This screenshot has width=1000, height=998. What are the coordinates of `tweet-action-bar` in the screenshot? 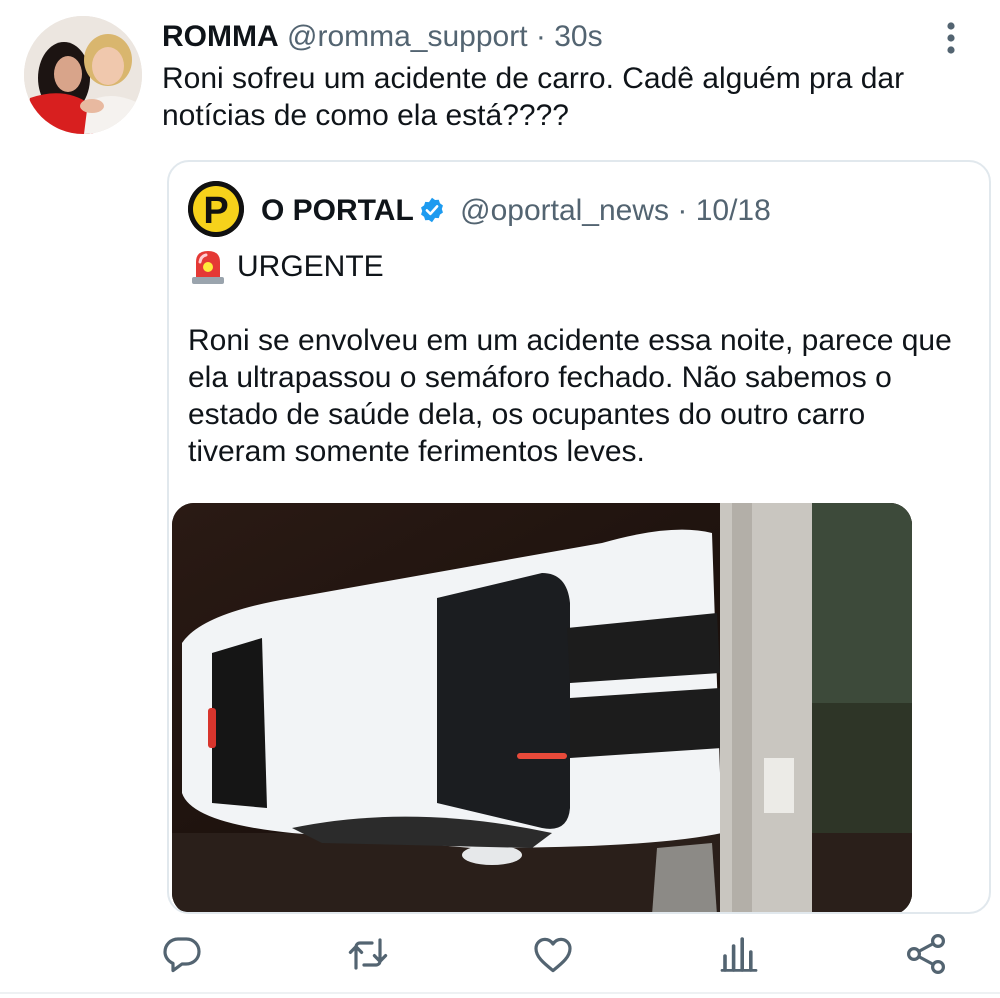 It's located at (500, 958).